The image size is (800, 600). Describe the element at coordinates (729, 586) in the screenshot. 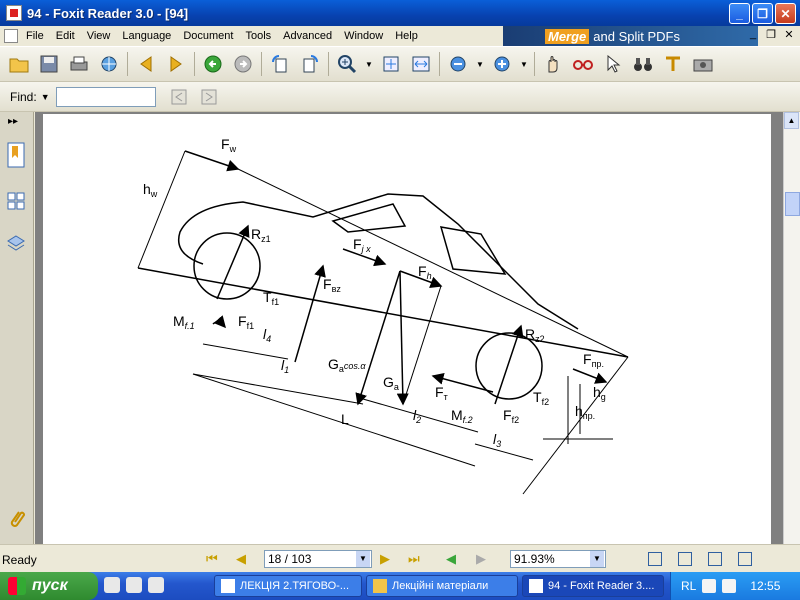

I see `tray-antivirus-icon` at that location.